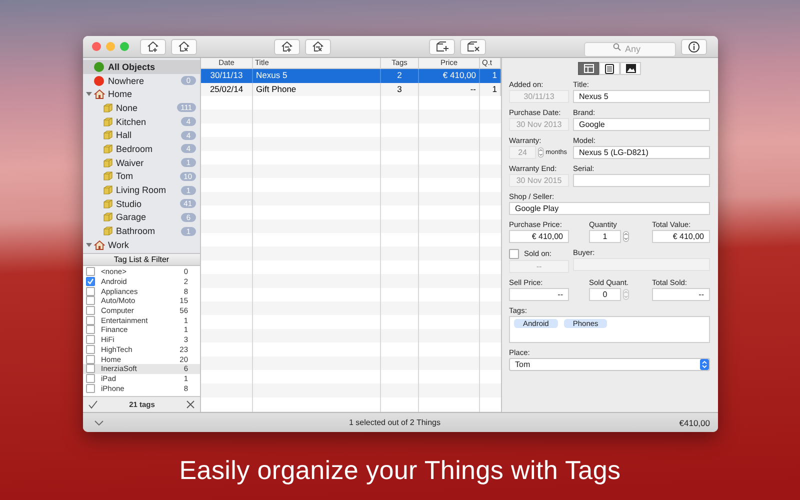 This screenshot has height=500, width=800. Describe the element at coordinates (641, 96) in the screenshot. I see `text-field: Nexus 5` at that location.